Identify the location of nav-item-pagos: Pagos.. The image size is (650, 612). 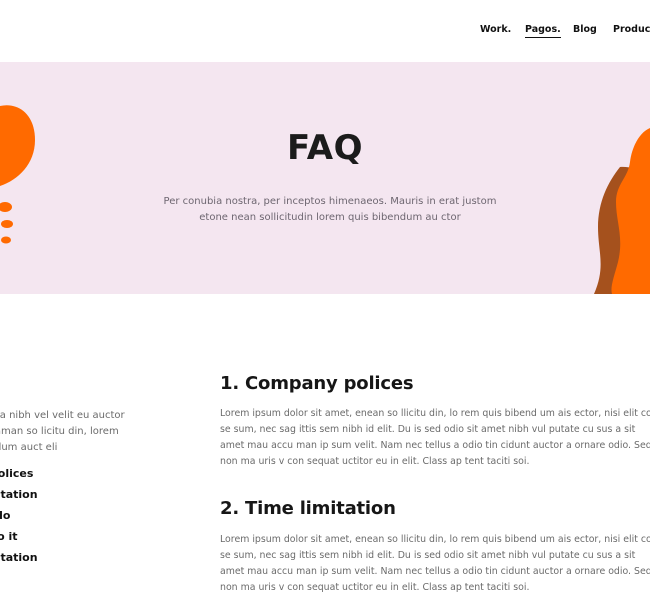
(543, 31).